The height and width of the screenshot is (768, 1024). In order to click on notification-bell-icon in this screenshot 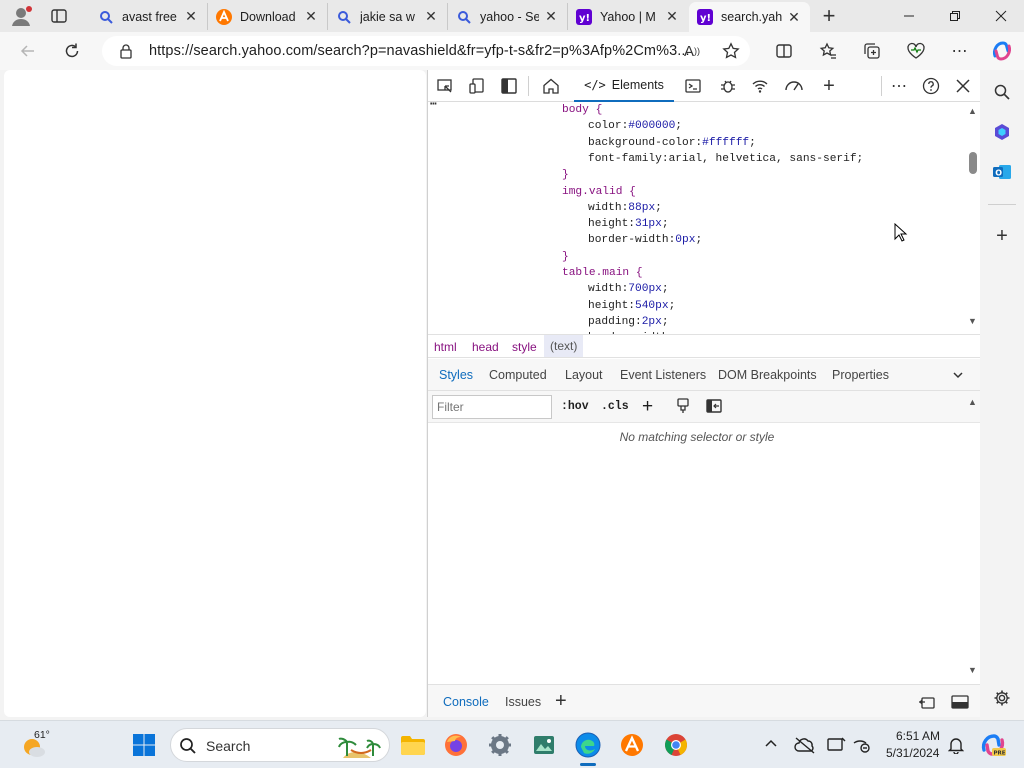, I will do `click(956, 745)`.